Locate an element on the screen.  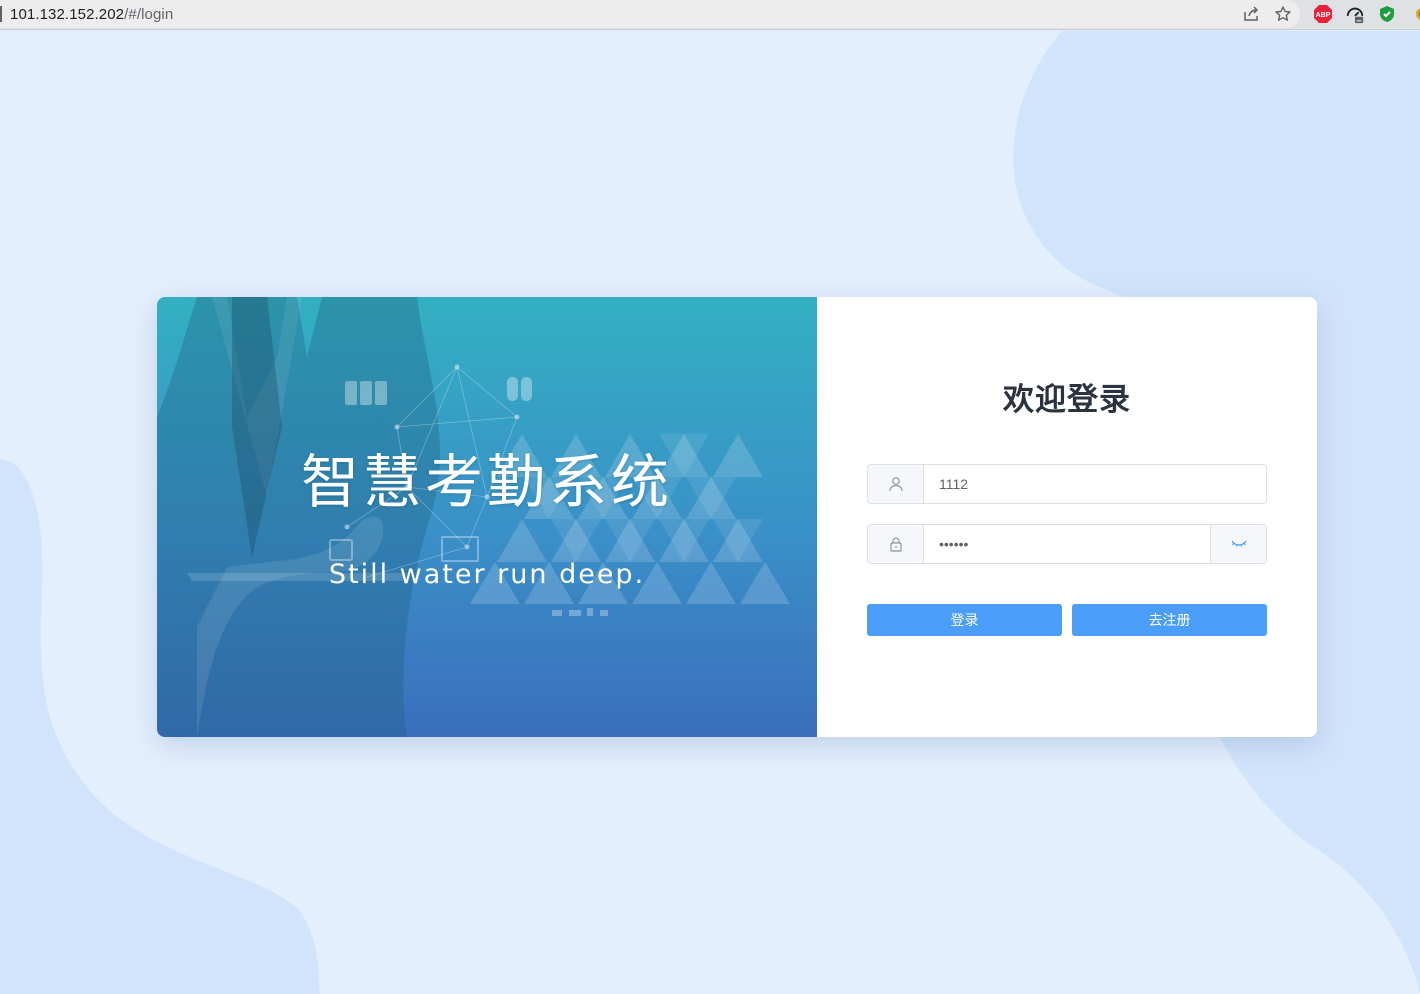
address-bar-edge is located at coordinates (1, 14).